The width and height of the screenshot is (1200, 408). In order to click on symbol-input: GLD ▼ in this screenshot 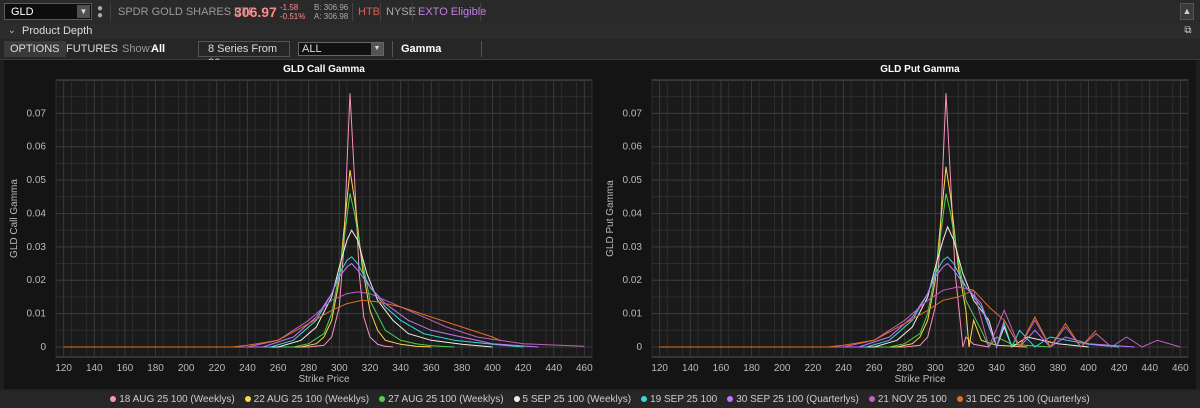, I will do `click(48, 11)`.